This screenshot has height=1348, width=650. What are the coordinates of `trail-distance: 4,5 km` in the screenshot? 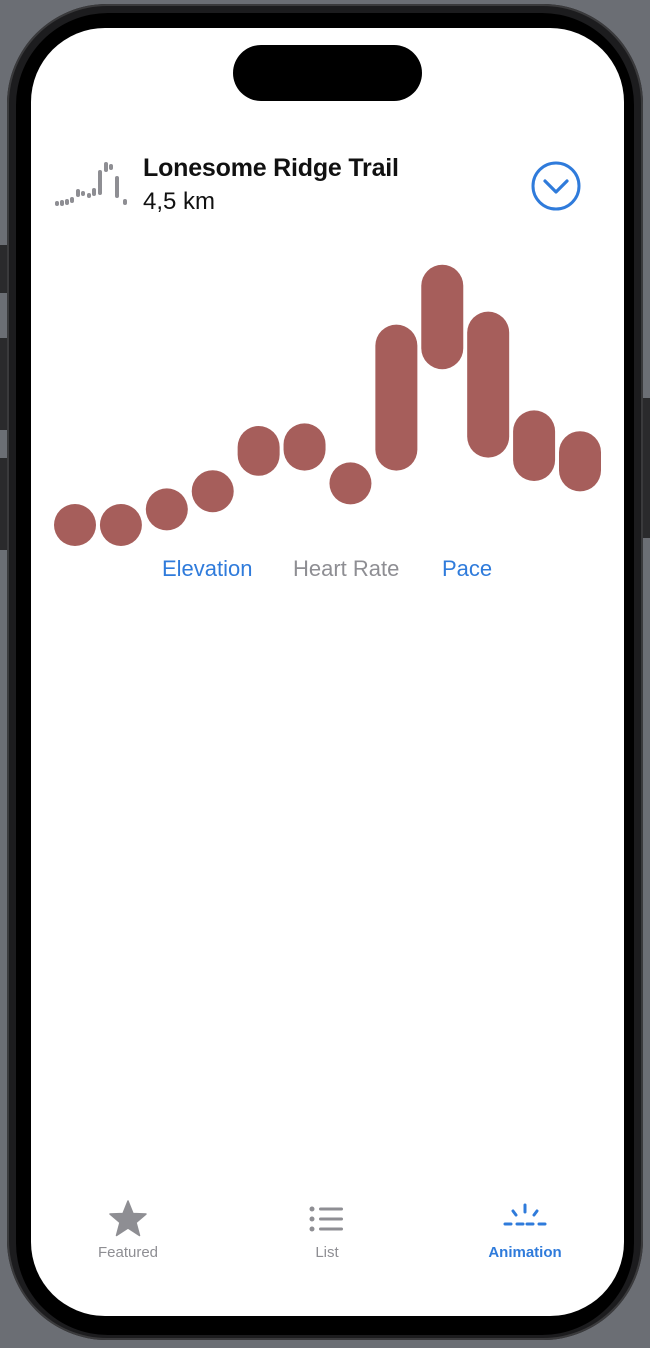 It's located at (179, 201).